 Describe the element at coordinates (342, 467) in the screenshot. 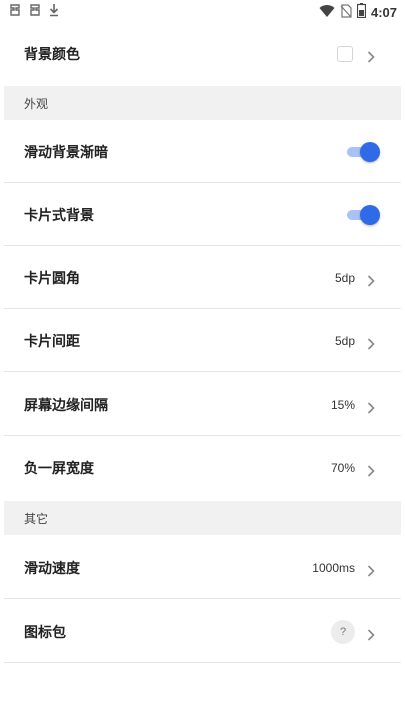

I see `minus-one-width-value: 70%` at that location.